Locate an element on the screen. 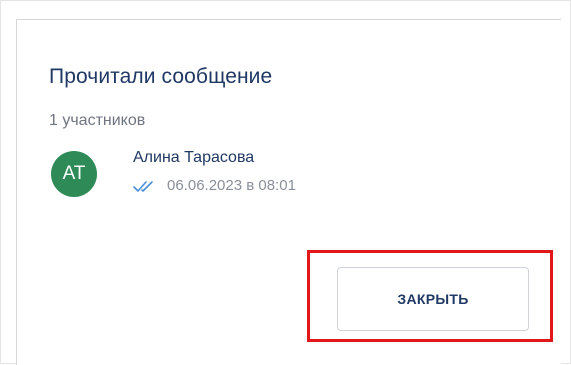 This screenshot has height=365, width=571. read-status-row: 06.06.2023 в 08:01 is located at coordinates (214, 185).